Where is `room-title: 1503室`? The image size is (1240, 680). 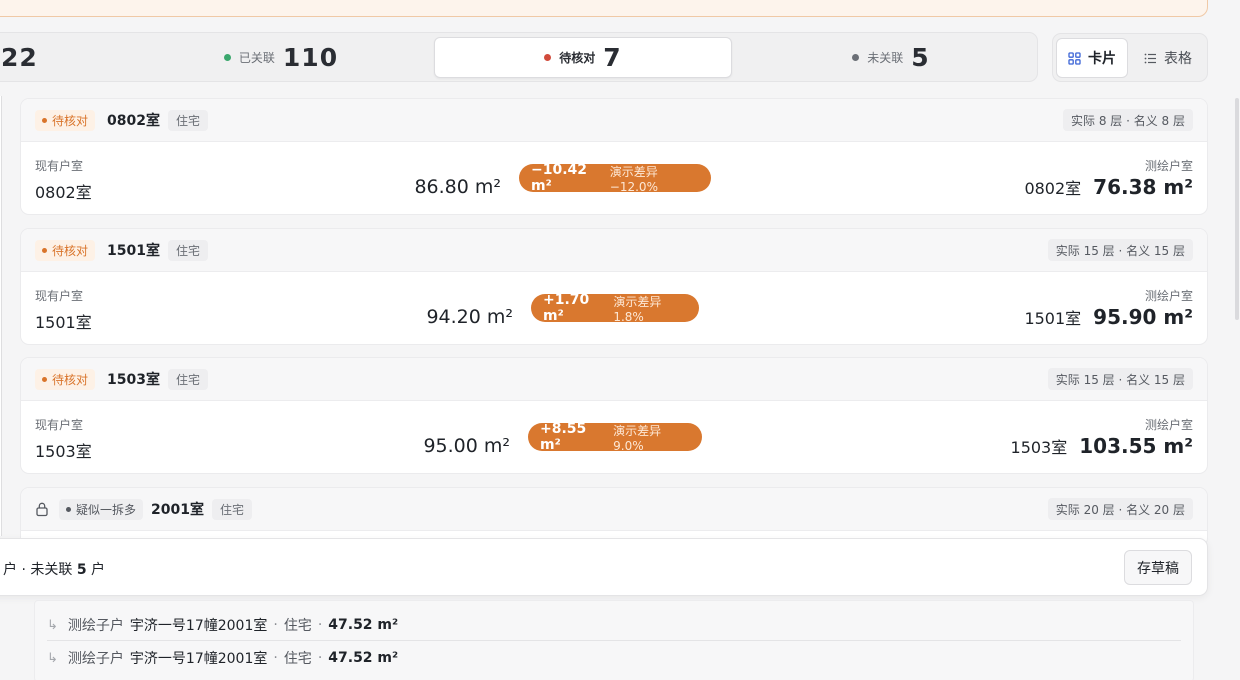
room-title: 1503室 is located at coordinates (133, 380).